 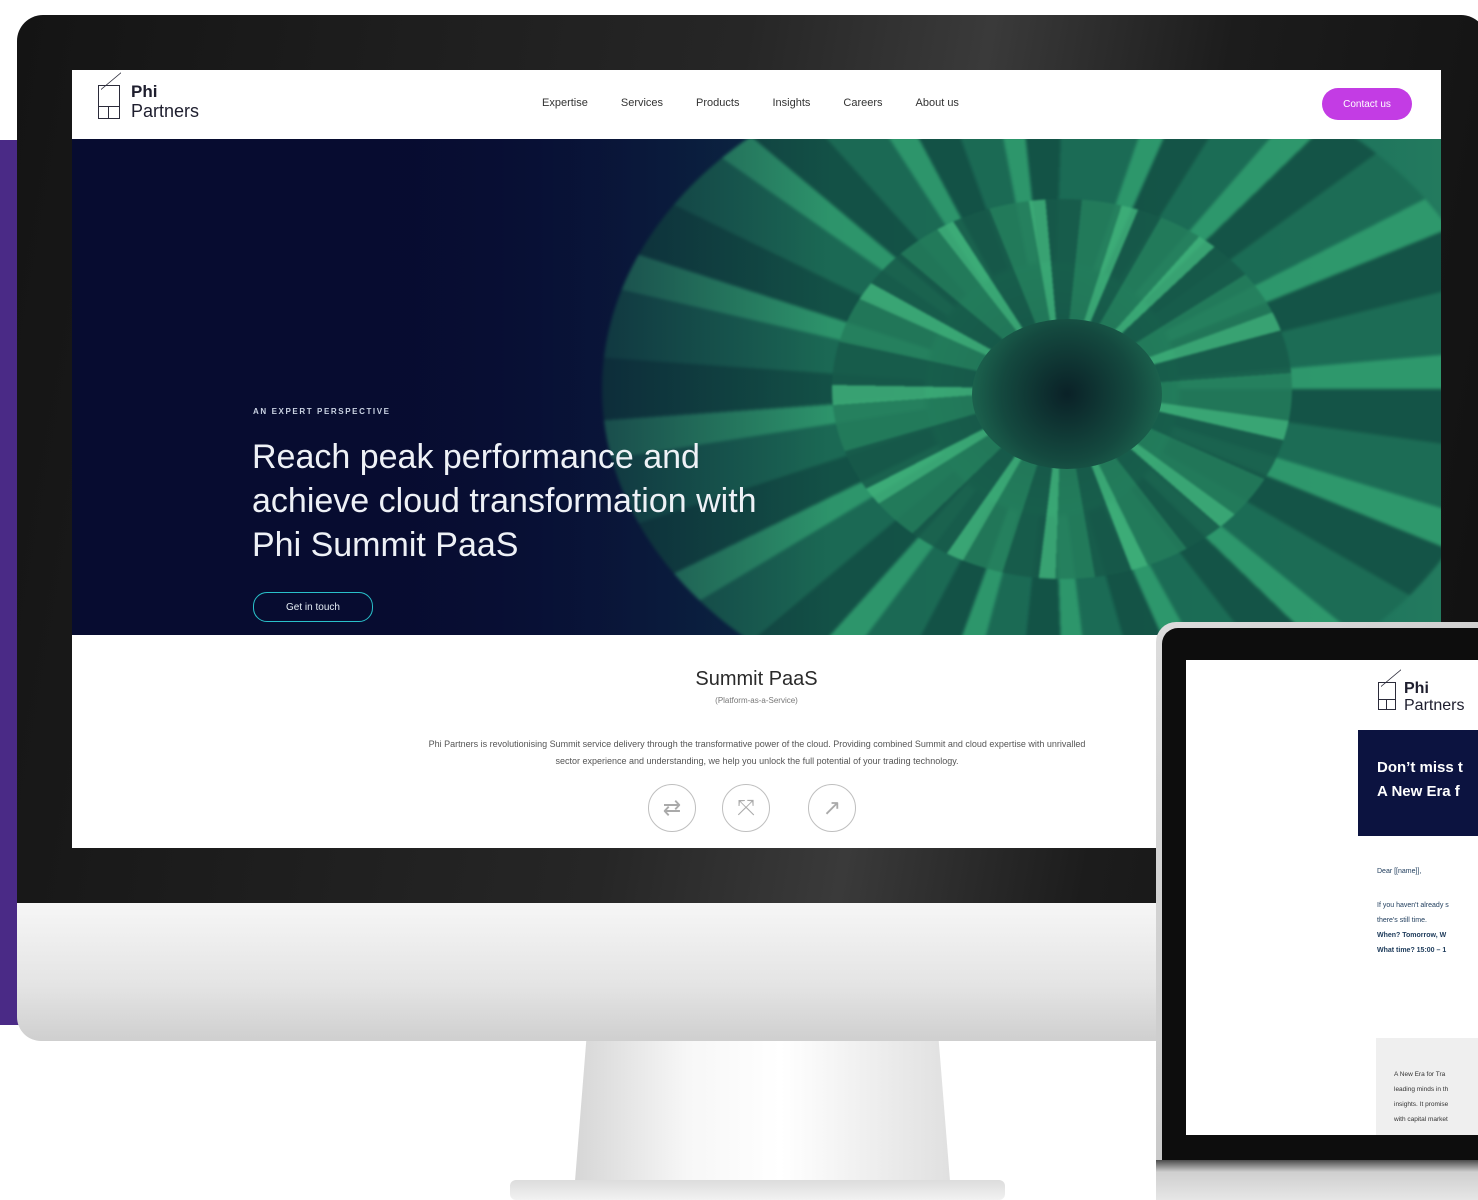 What do you see at coordinates (565, 103) in the screenshot?
I see `nav-item-expertise: Expertise` at bounding box center [565, 103].